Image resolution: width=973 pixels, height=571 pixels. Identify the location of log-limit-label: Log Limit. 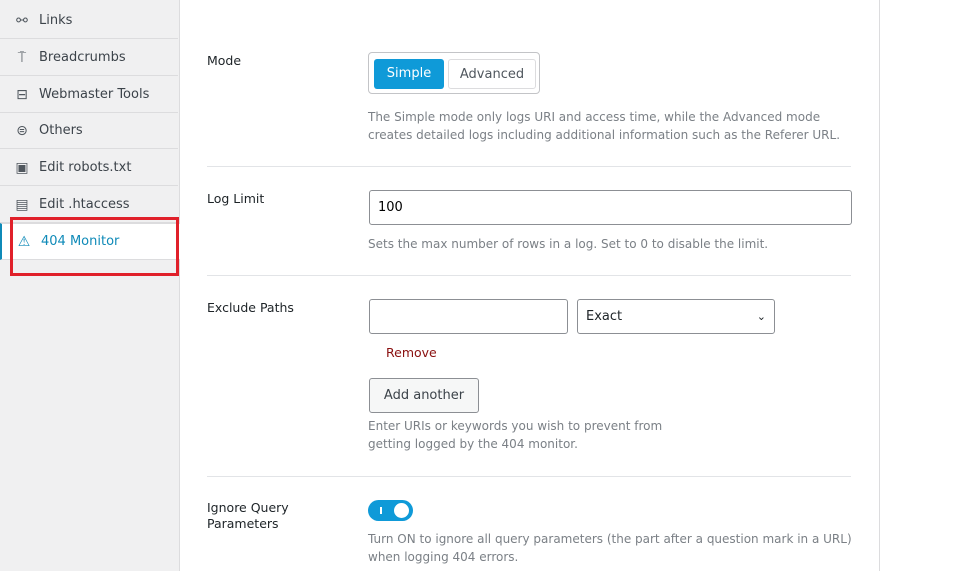
(236, 198).